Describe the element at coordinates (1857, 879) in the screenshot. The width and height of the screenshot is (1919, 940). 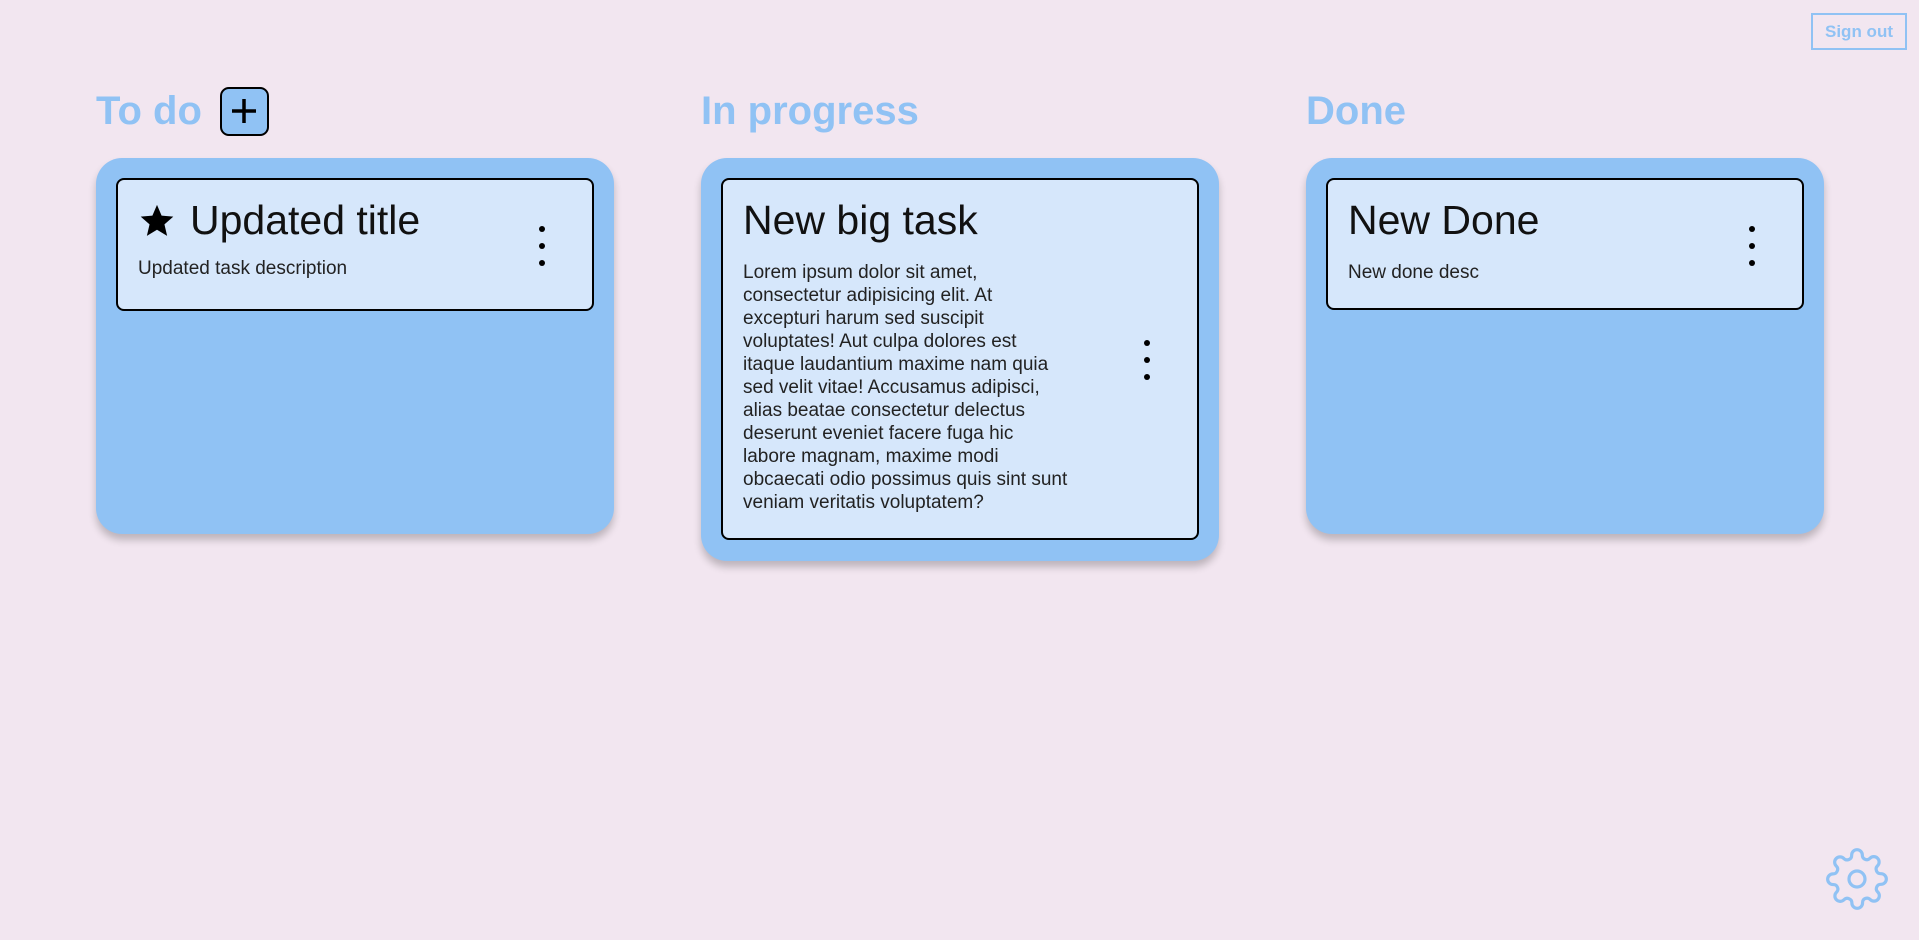
I see `gear-icon` at that location.